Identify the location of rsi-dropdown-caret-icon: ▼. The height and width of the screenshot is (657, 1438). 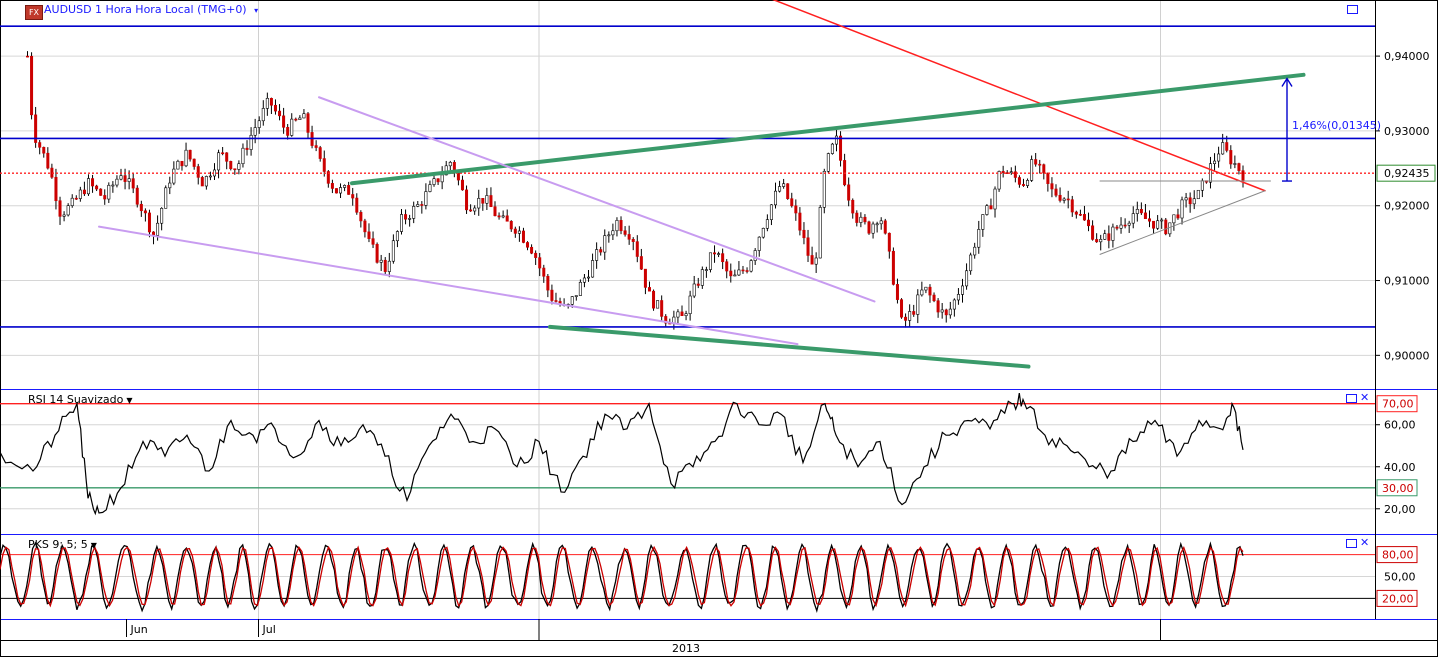
(129, 400).